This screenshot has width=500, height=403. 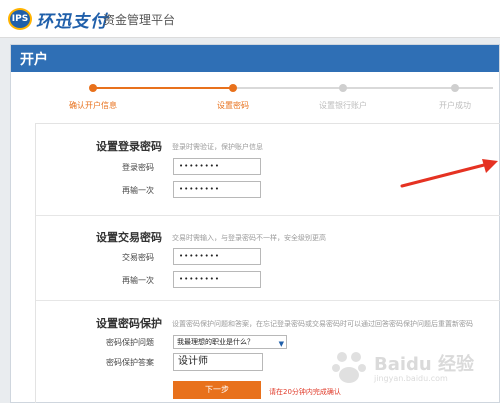 What do you see at coordinates (34, 60) in the screenshot?
I see `page-title: 开户` at bounding box center [34, 60].